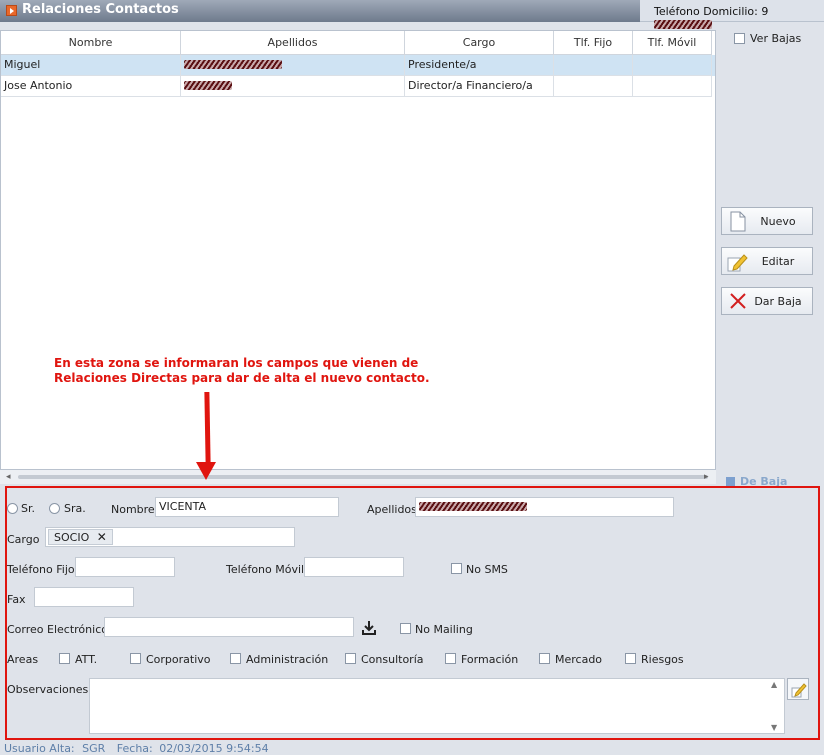 This screenshot has width=824, height=755. What do you see at coordinates (72, 537) in the screenshot?
I see `cargo-tag-label: SOCIO` at bounding box center [72, 537].